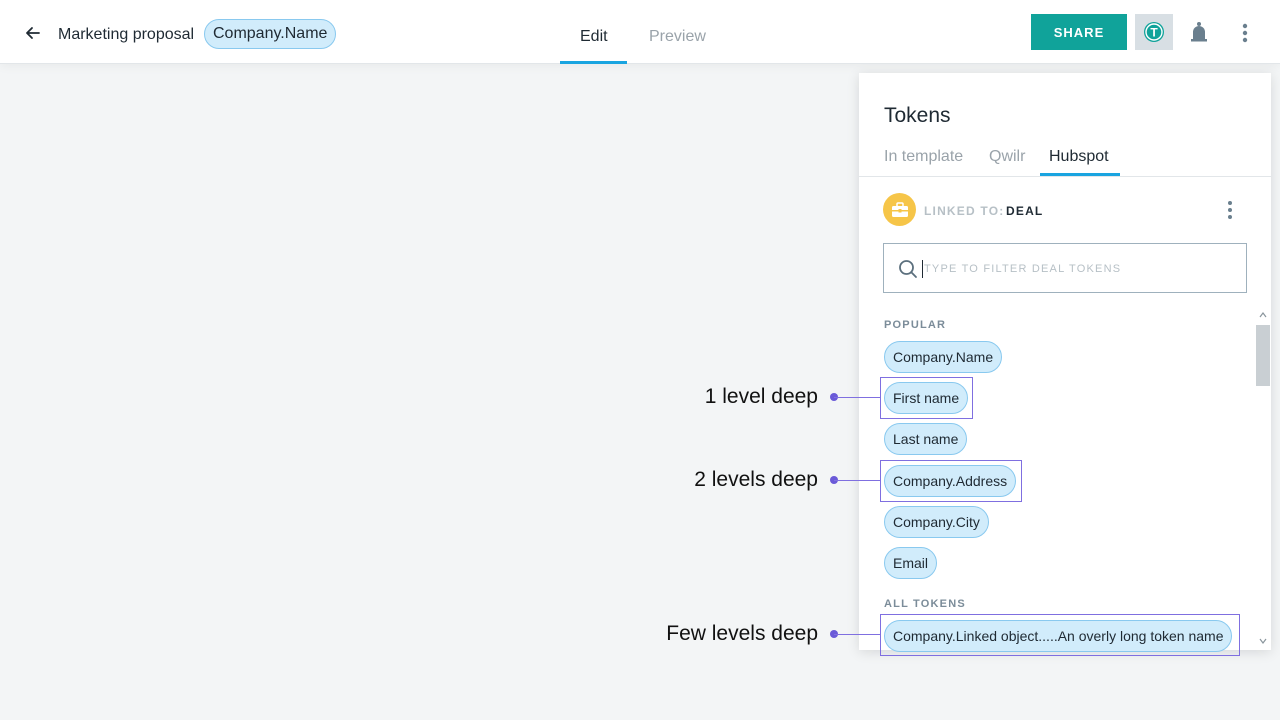 The image size is (1280, 720). I want to click on bell-icon, so click(1199, 32).